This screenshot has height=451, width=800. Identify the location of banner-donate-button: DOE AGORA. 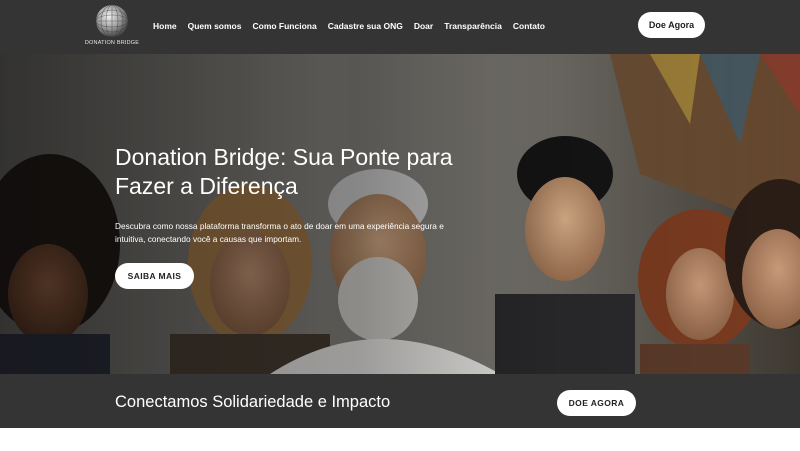
(596, 403).